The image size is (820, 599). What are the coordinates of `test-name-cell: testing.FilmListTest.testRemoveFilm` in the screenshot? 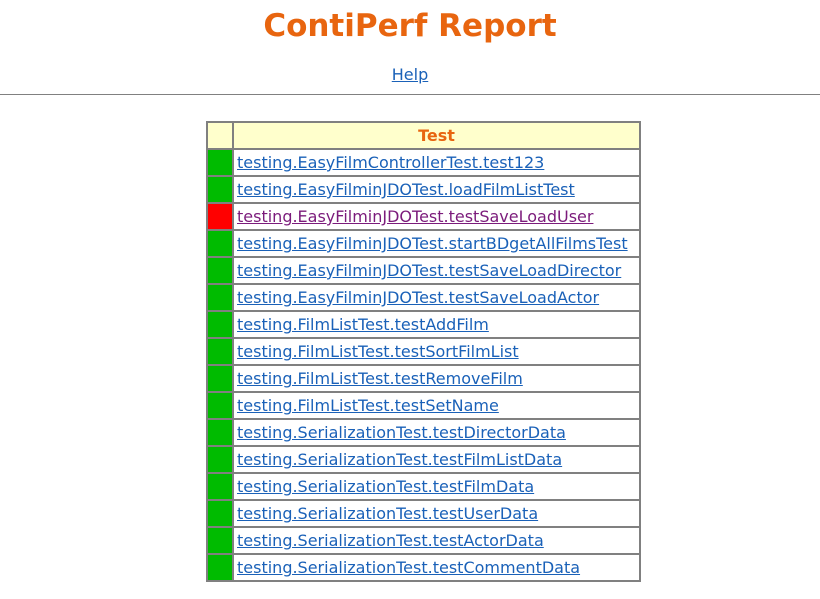 It's located at (436, 378).